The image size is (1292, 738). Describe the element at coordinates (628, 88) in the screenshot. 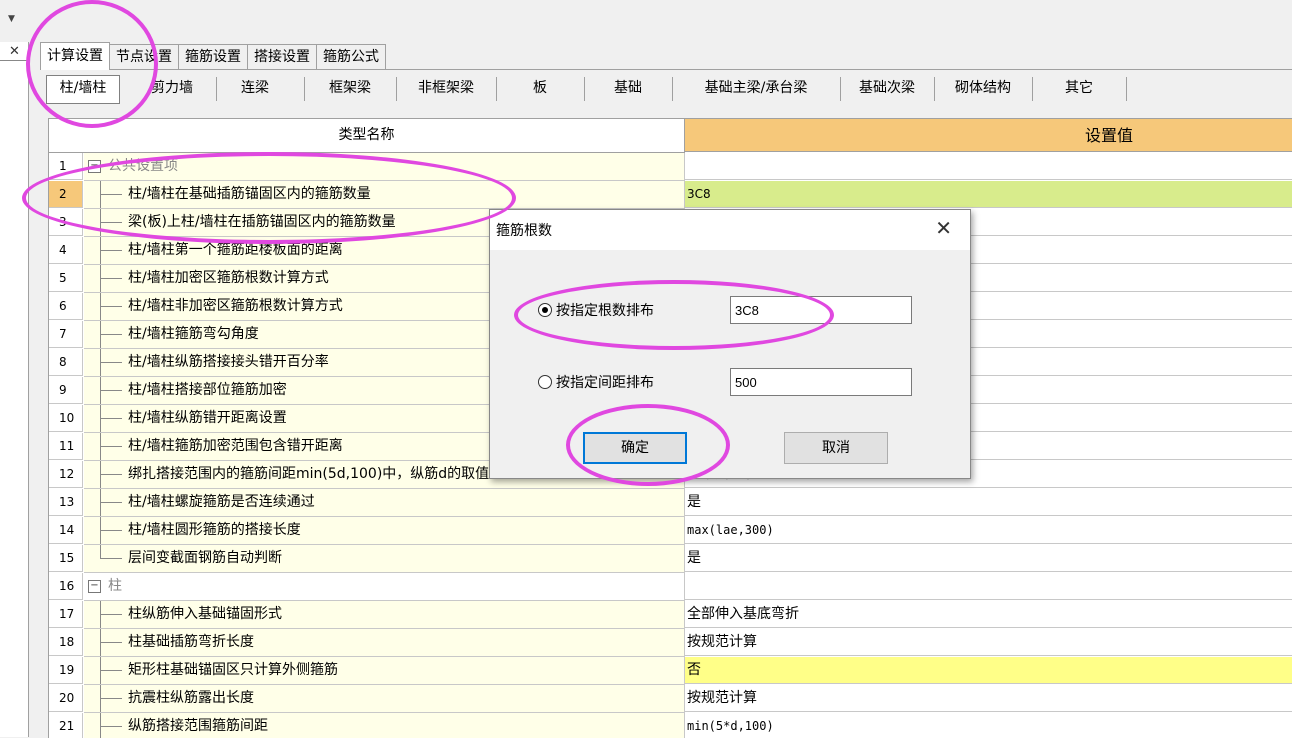

I see `tab-foundation: 基础` at that location.